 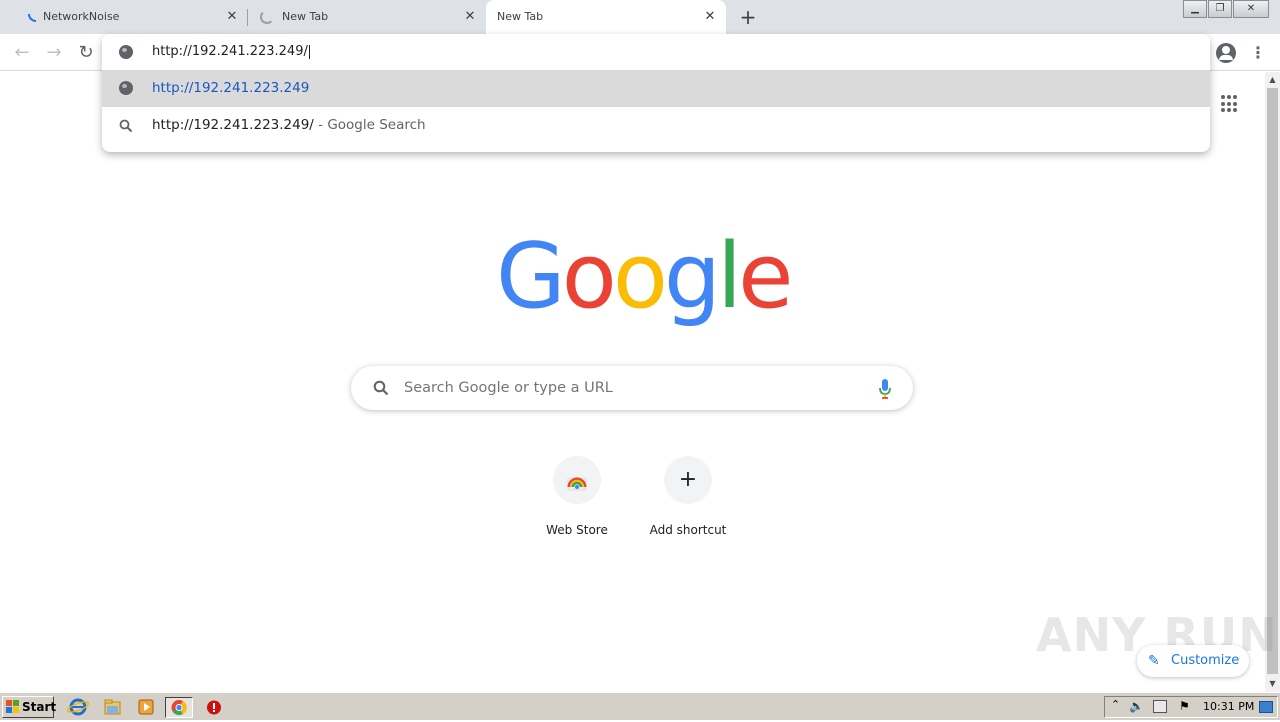 What do you see at coordinates (729, 276) in the screenshot?
I see `logo-letter: l` at bounding box center [729, 276].